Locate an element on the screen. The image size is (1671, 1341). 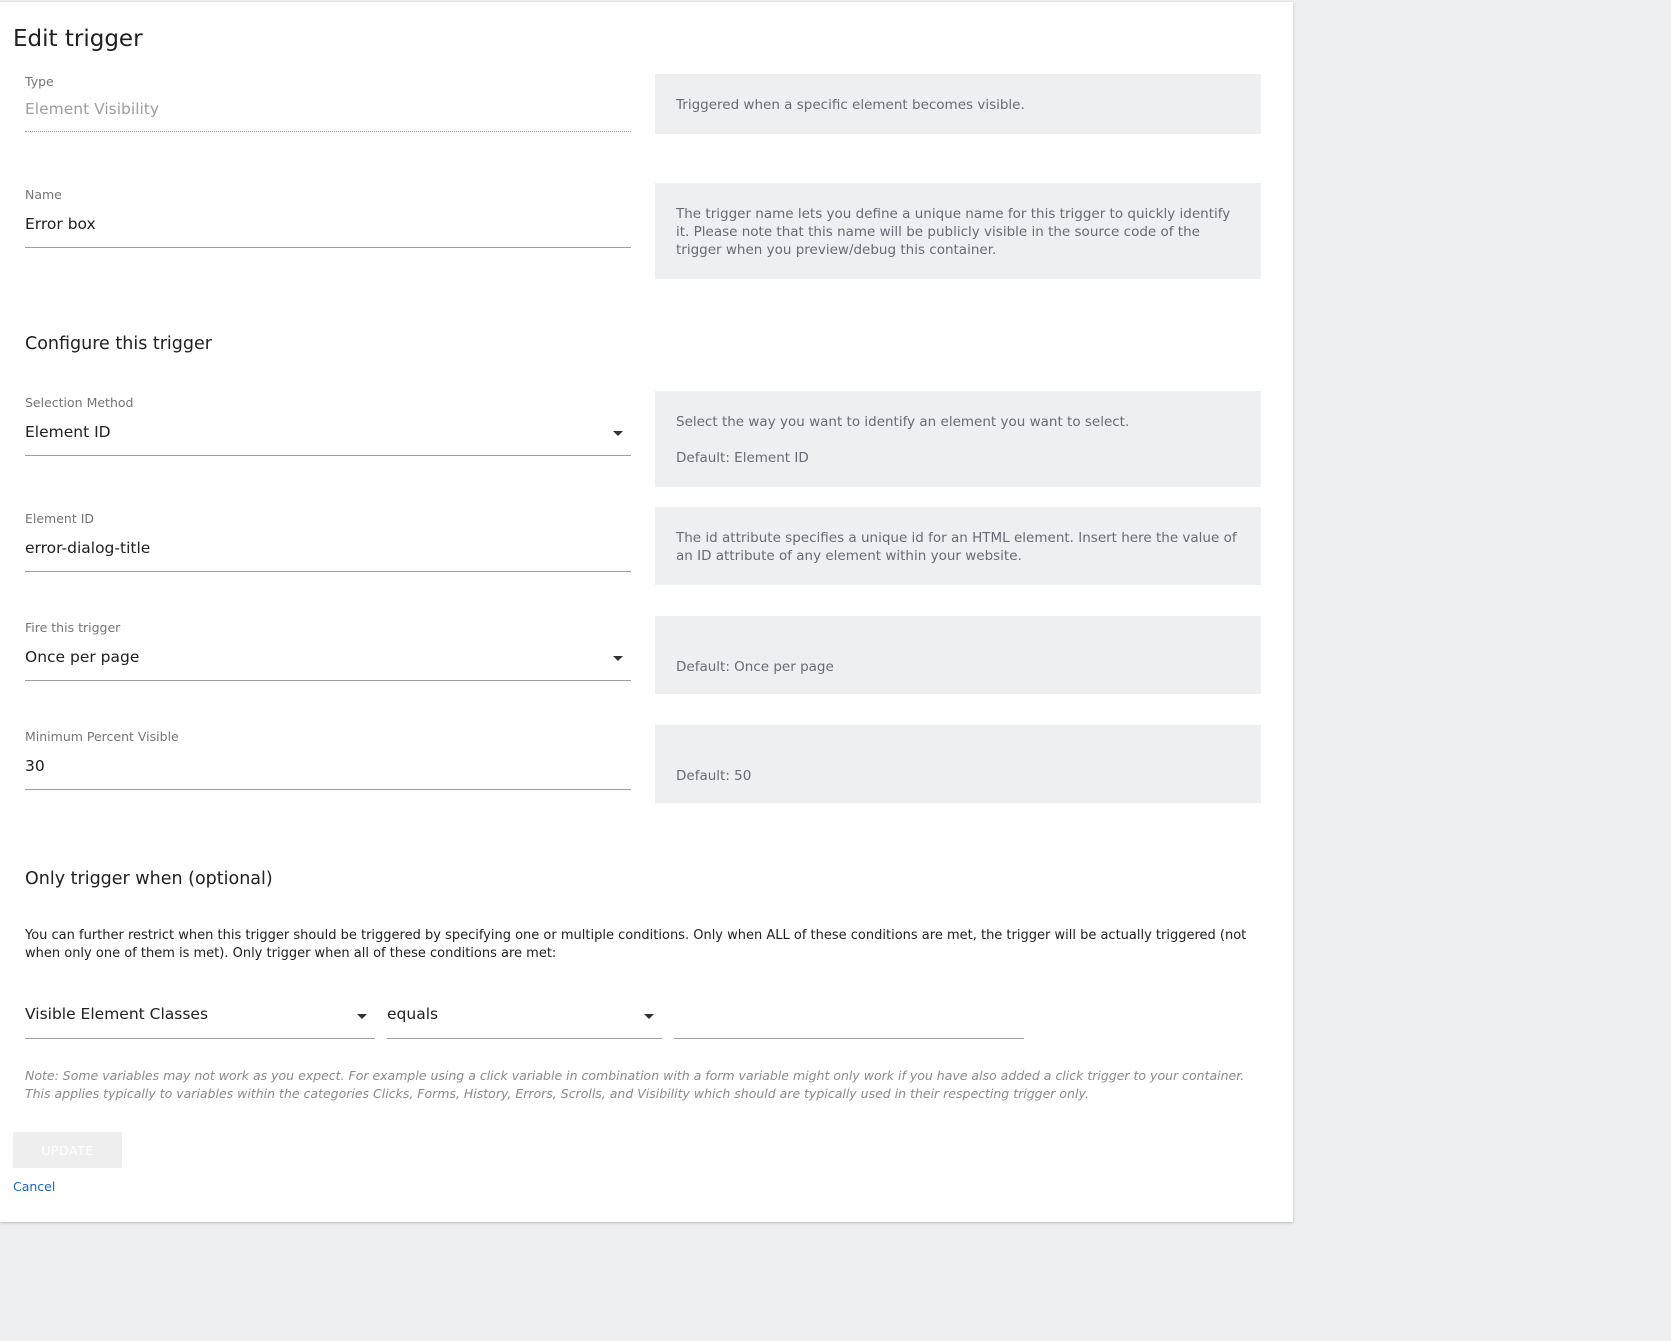
cancel-link: Cancel is located at coordinates (34, 1186).